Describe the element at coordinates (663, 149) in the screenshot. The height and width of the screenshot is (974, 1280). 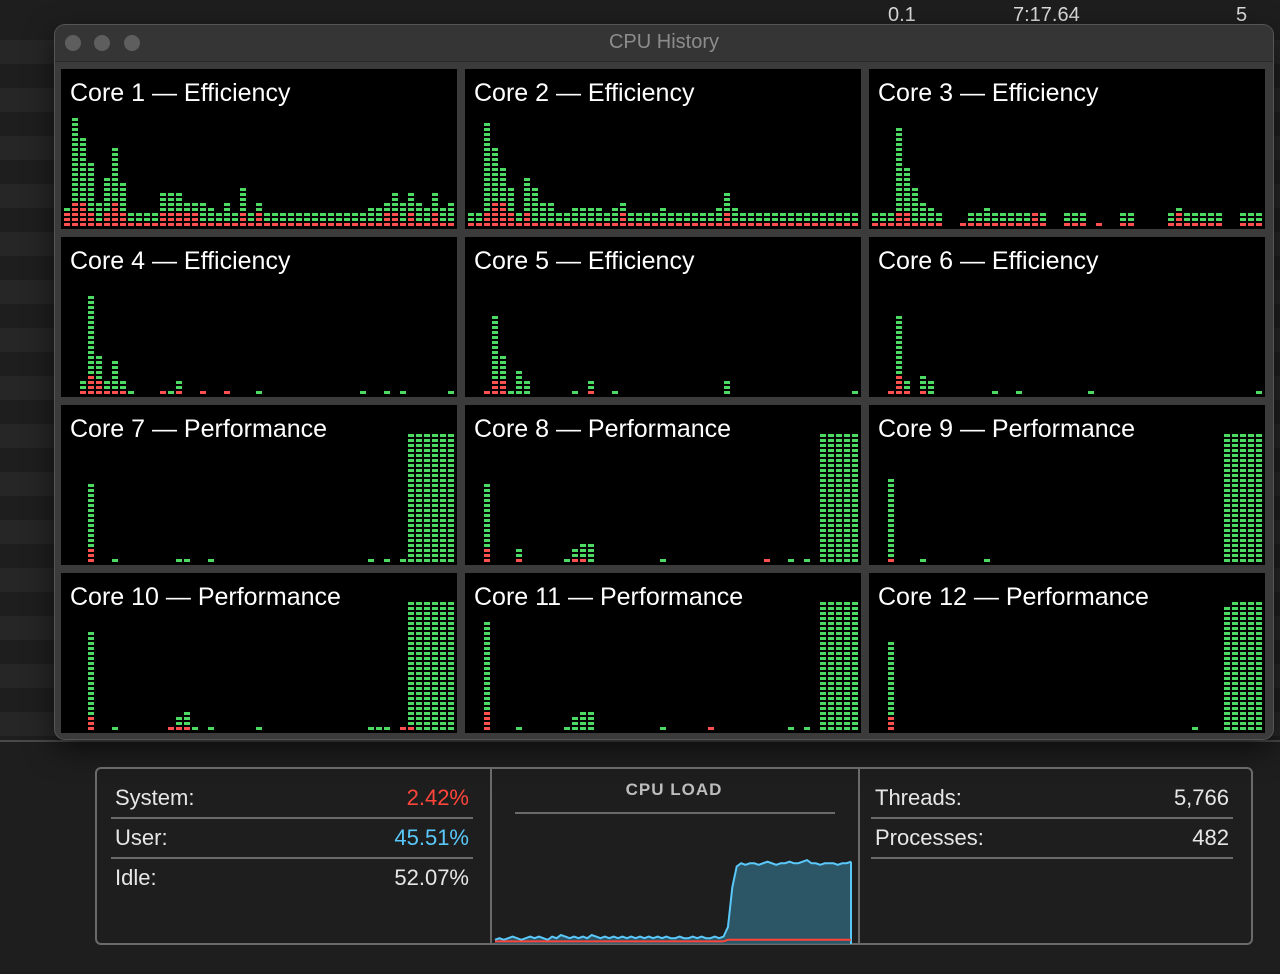
I see `core-panel: Core 2 — Efficiency` at that location.